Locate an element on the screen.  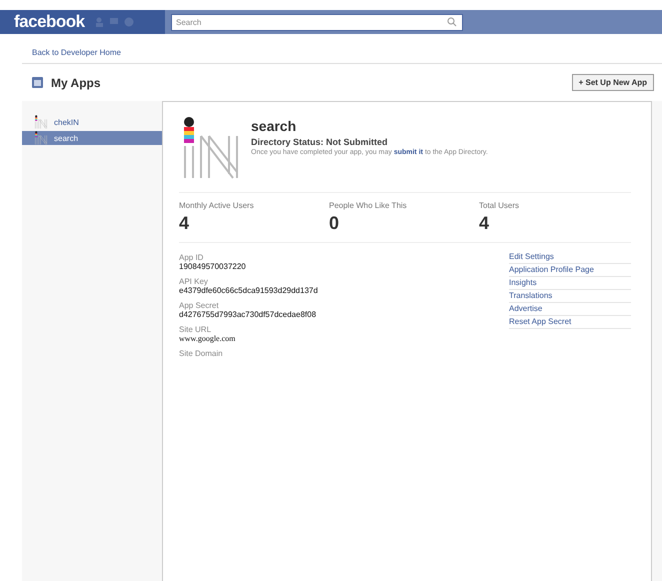
sidebar-item: search is located at coordinates (92, 138).